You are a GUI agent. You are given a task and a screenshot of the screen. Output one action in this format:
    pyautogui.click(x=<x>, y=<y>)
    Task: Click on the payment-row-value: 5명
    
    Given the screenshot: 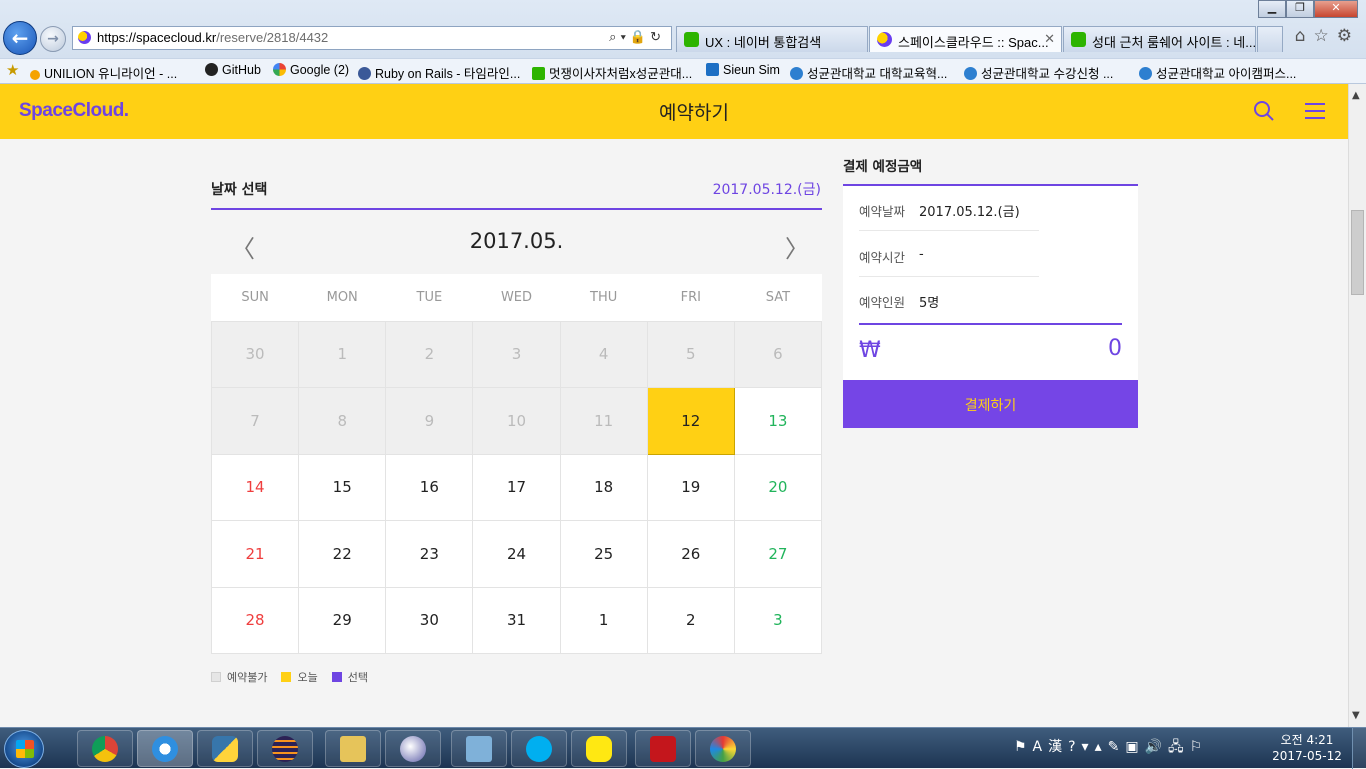 What is the action you would take?
    pyautogui.click(x=929, y=303)
    